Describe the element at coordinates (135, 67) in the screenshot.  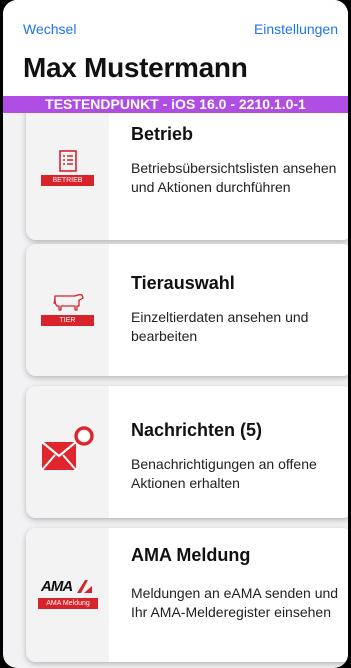
I see `page-title: Max Mustermann` at that location.